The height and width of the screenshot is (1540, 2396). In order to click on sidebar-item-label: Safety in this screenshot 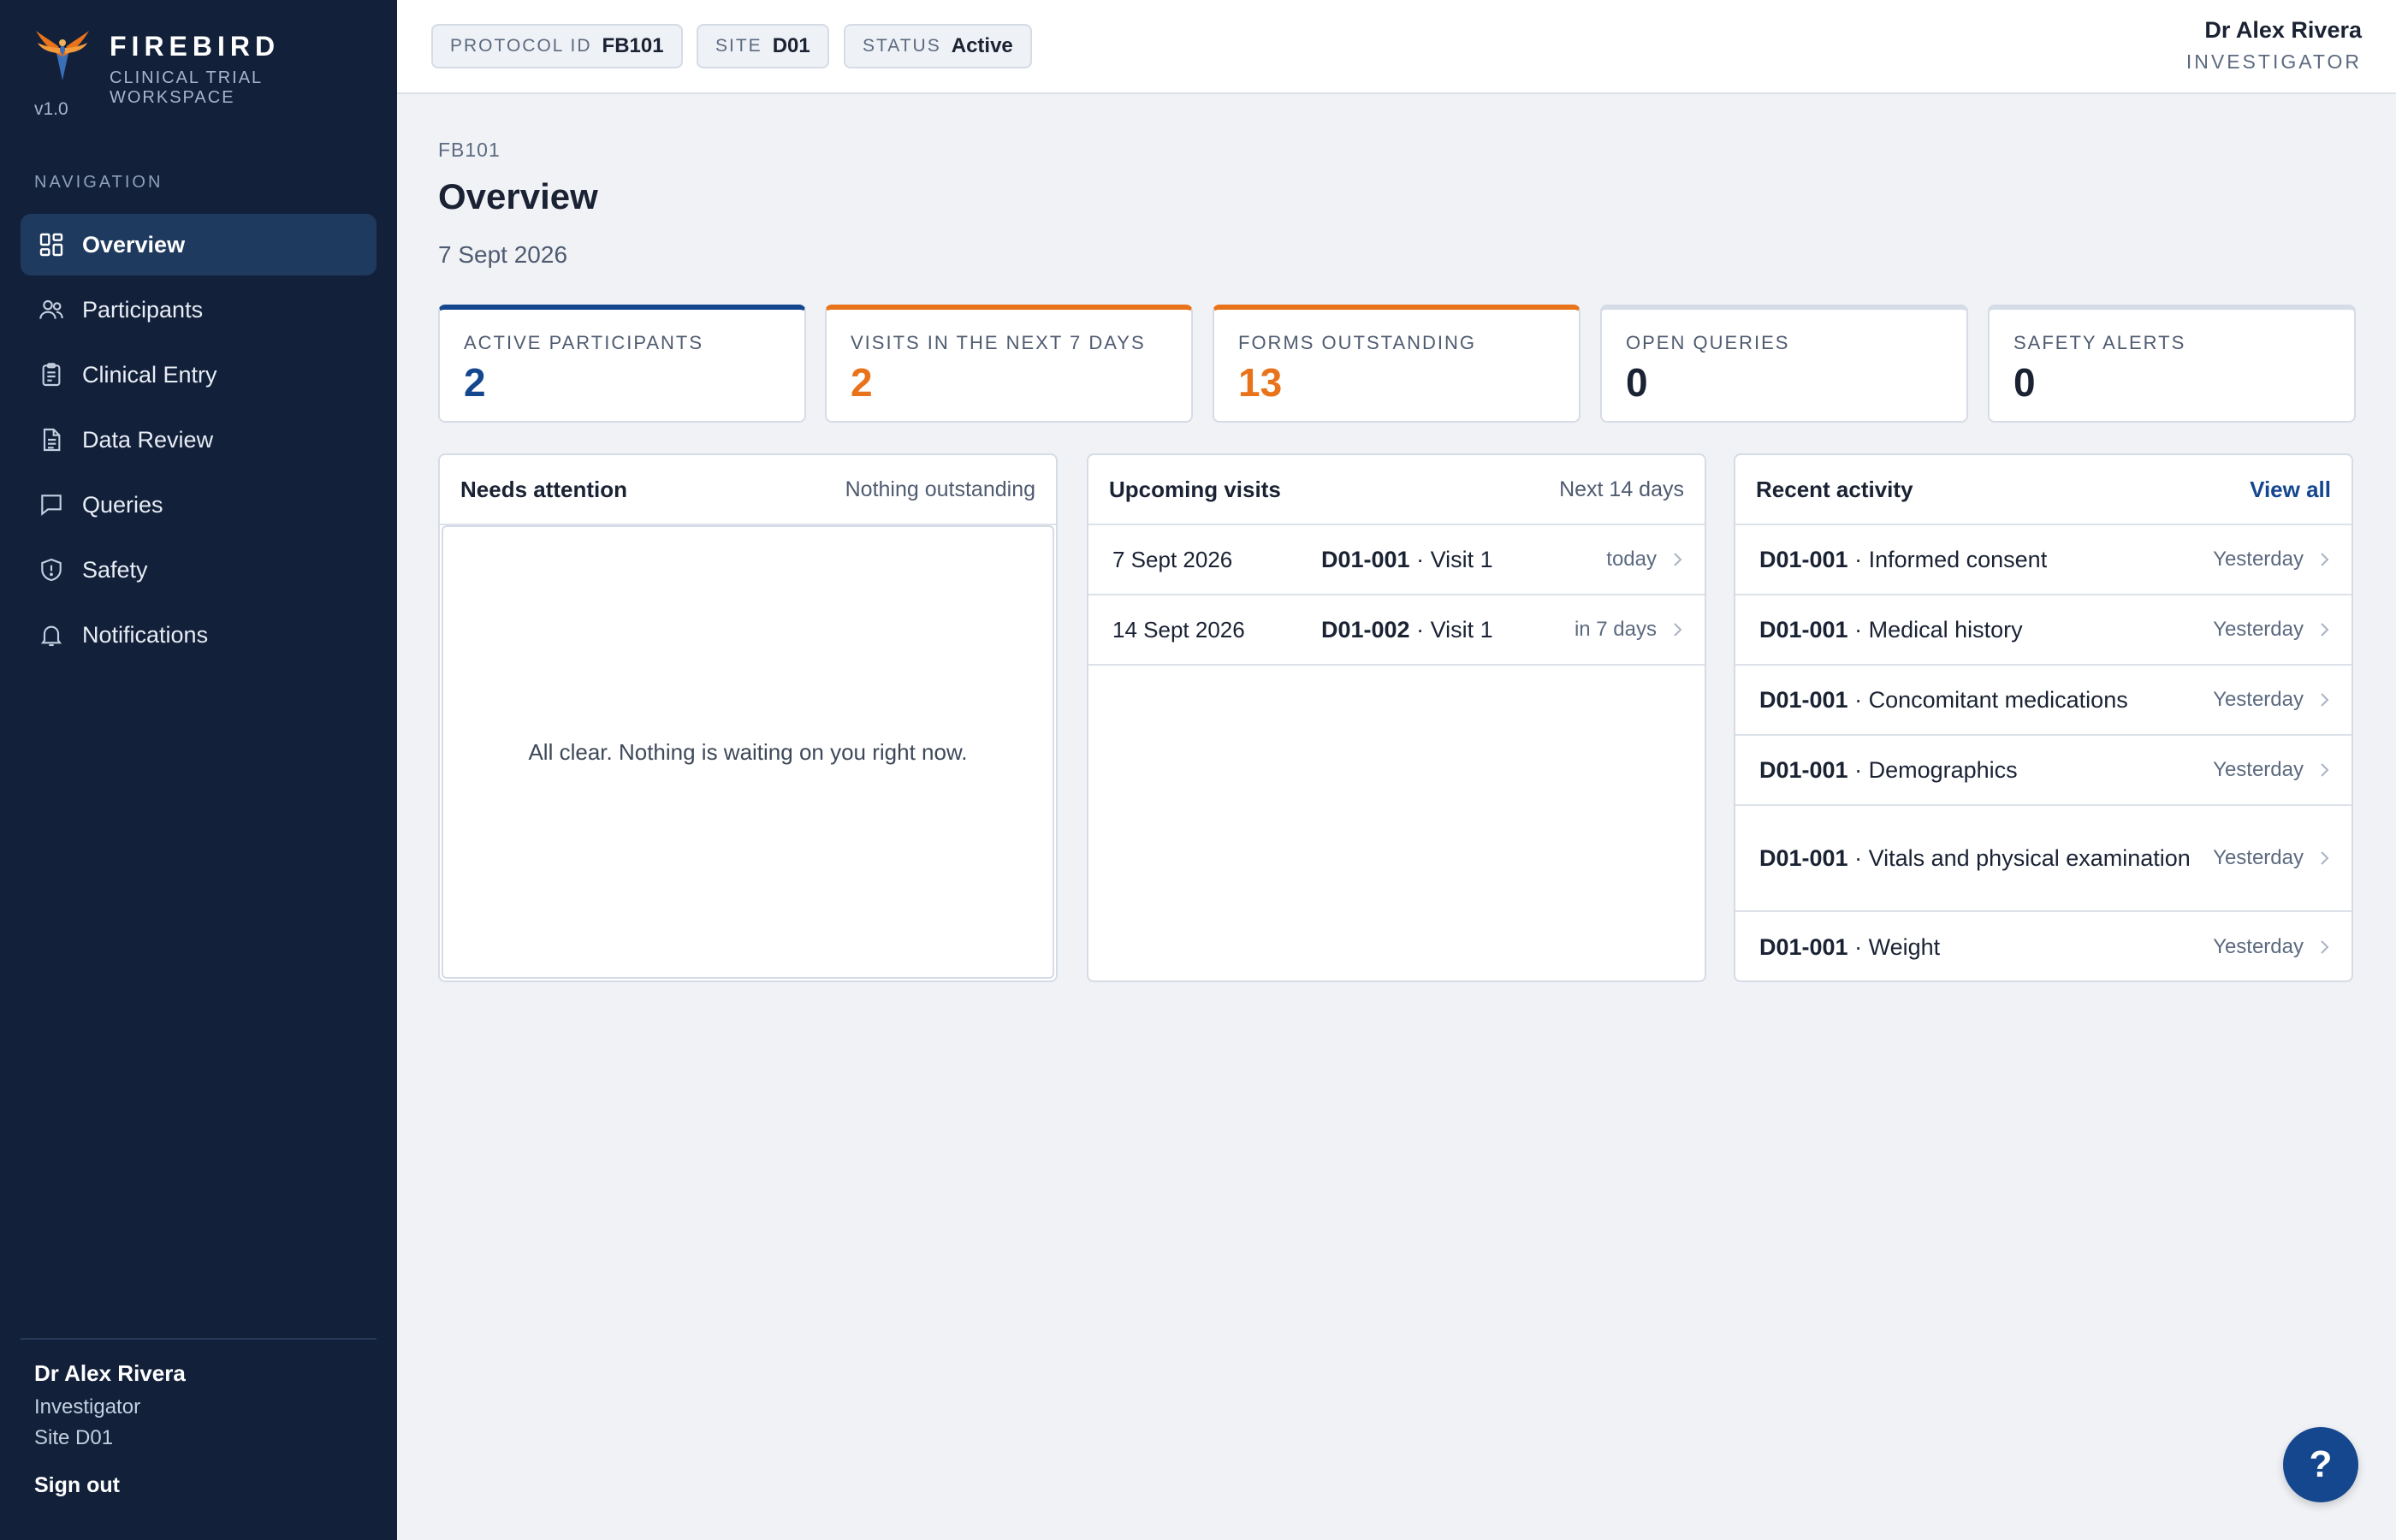, I will do `click(115, 569)`.